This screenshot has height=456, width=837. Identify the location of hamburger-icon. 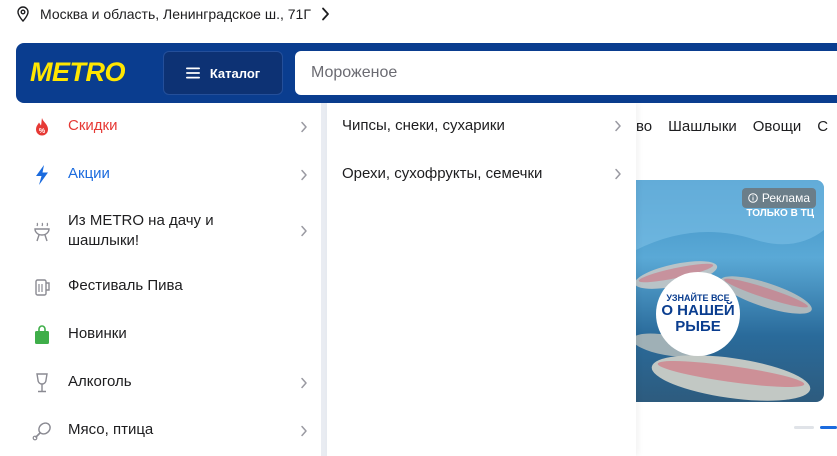
(192, 73).